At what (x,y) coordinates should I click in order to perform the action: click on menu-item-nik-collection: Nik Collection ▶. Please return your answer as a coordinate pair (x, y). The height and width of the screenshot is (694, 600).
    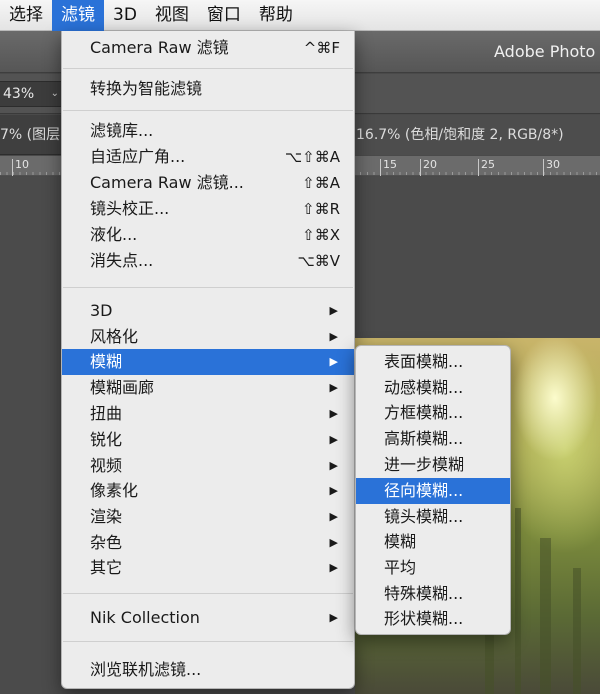
    Looking at the image, I should click on (208, 618).